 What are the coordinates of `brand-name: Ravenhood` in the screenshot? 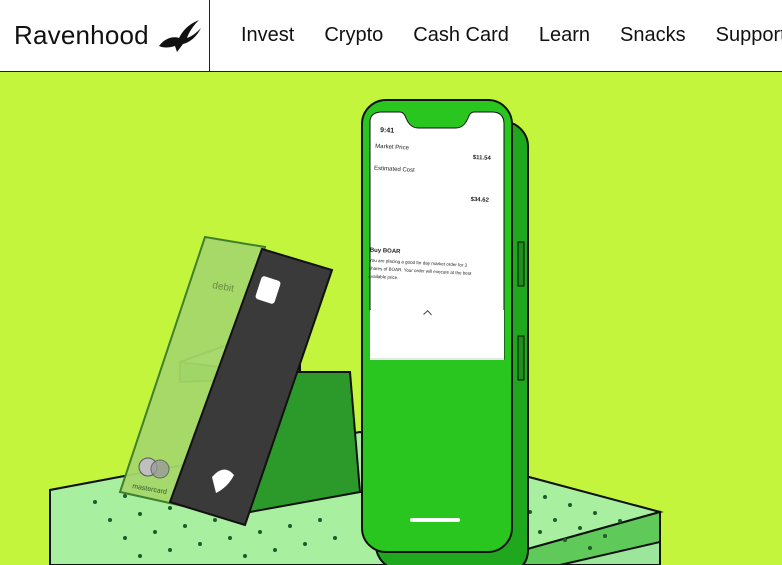 It's located at (81, 35).